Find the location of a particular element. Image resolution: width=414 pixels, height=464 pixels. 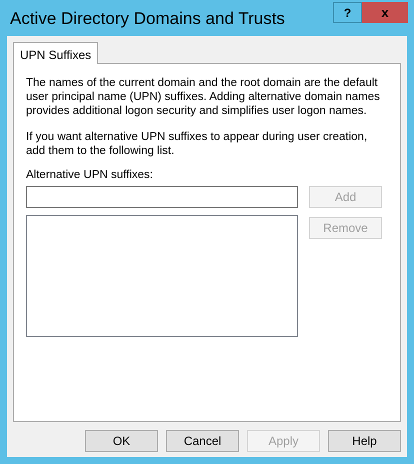

window-title: Active Directory Domains and Trusts is located at coordinates (147, 19).